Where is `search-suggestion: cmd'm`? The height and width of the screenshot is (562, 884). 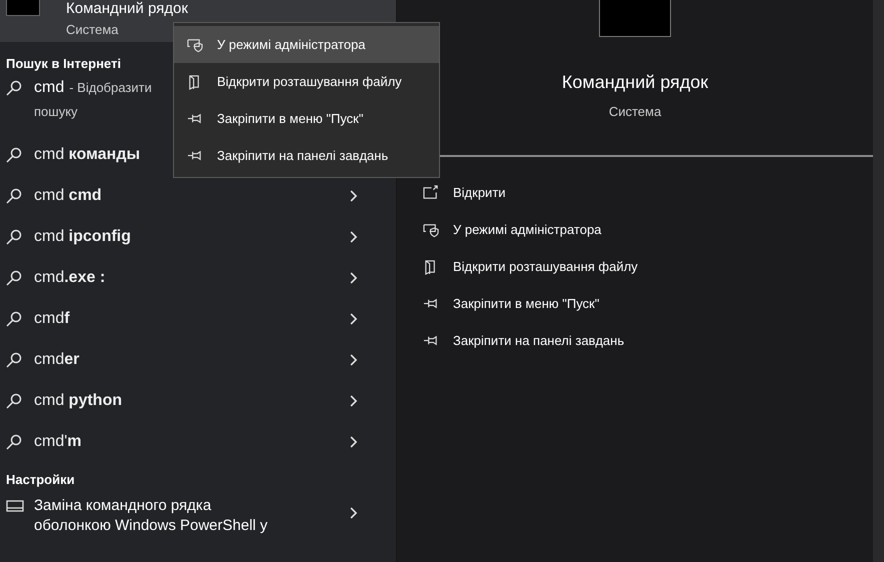
search-suggestion: cmd'm is located at coordinates (58, 442).